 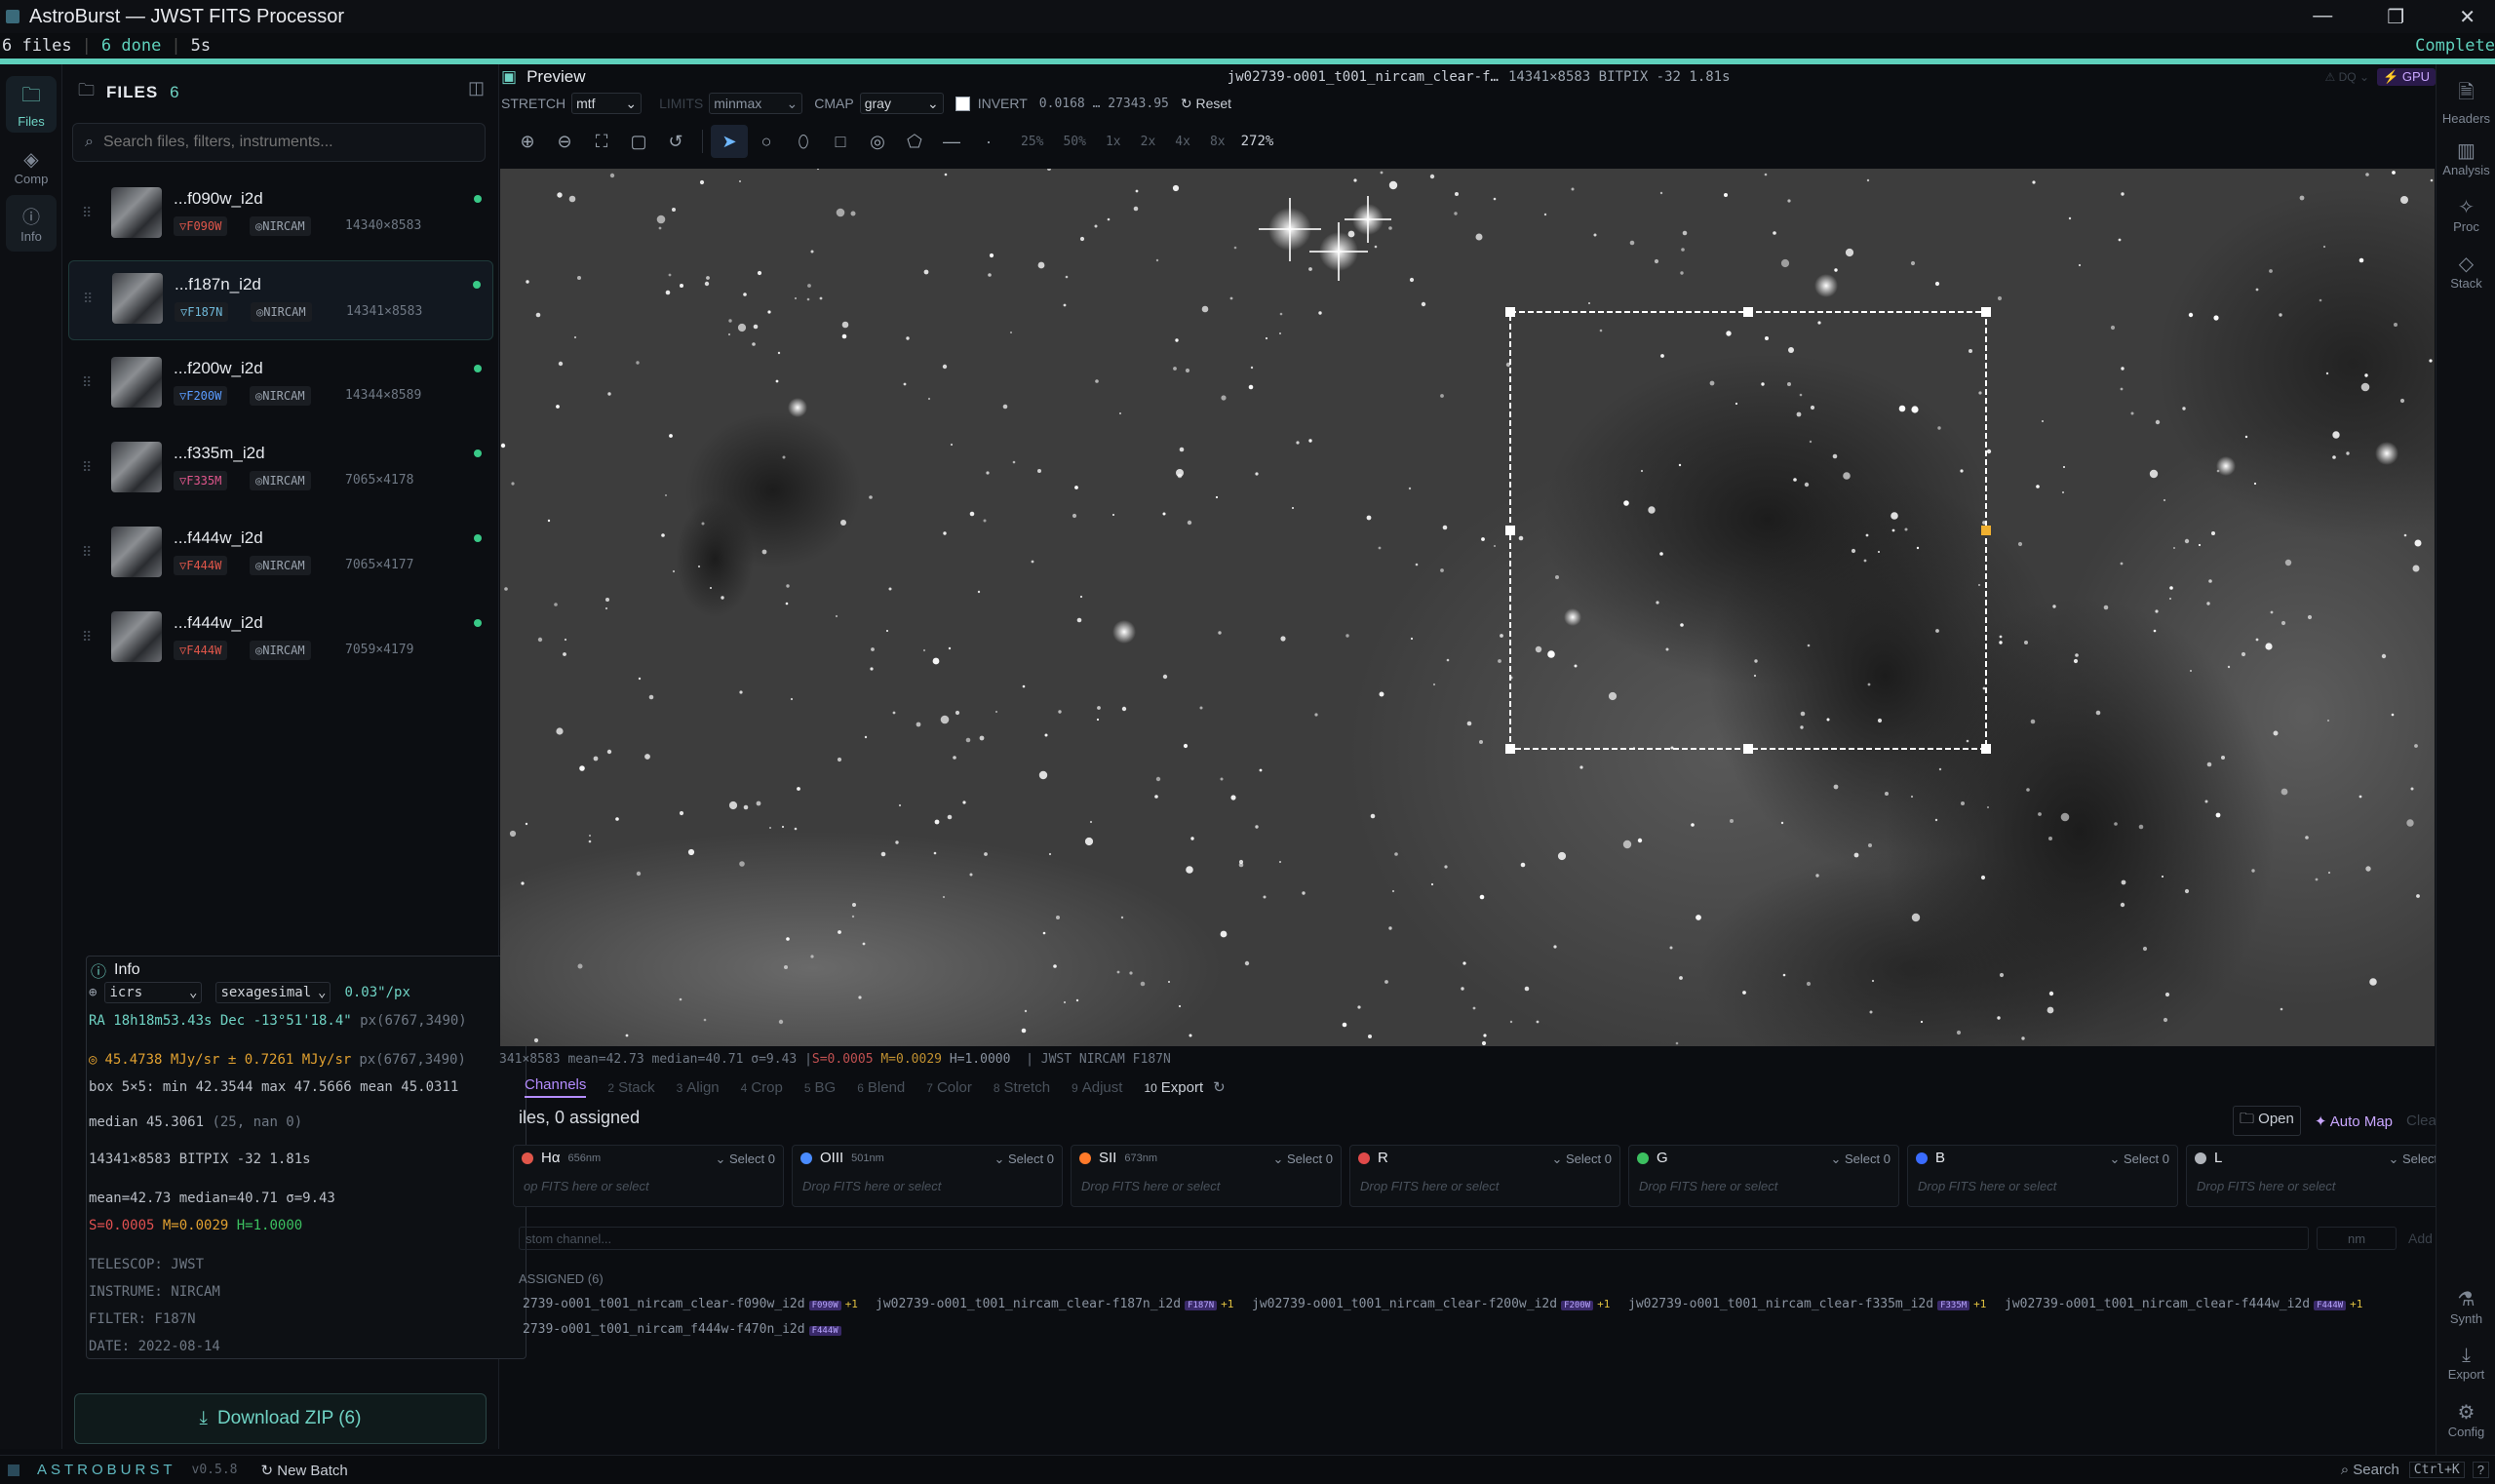 What do you see at coordinates (280, 640) in the screenshot?
I see `file-item: ⠿ ...f444w_i2d ▽ F444W ◎ NIRCAM 7059×4179` at bounding box center [280, 640].